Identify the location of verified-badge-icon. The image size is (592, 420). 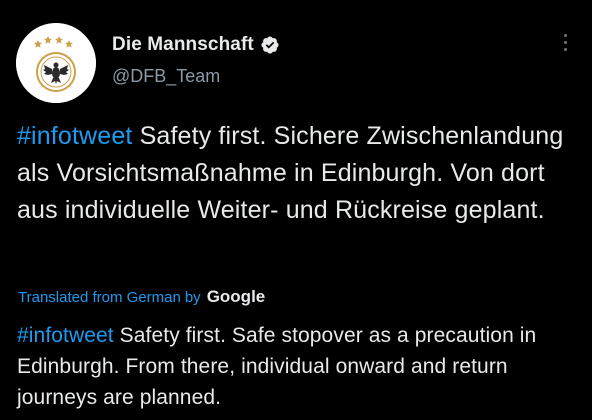
(270, 45).